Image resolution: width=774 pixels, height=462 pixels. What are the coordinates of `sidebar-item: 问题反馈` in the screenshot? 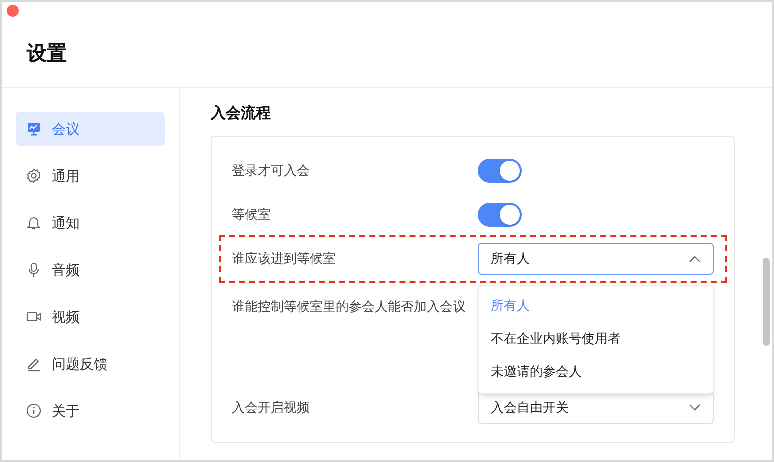 It's located at (90, 364).